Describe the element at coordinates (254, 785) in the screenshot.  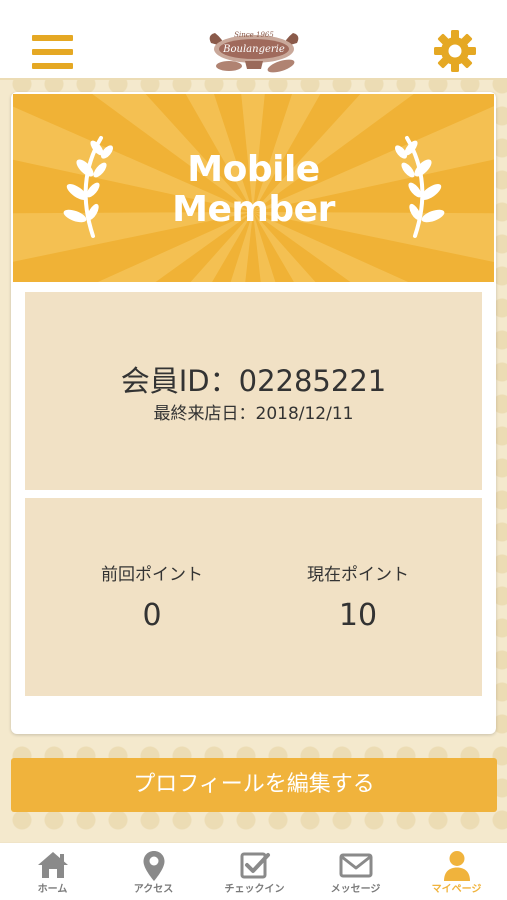
I see `edit-profile-button: プロフィールを編集する` at that location.